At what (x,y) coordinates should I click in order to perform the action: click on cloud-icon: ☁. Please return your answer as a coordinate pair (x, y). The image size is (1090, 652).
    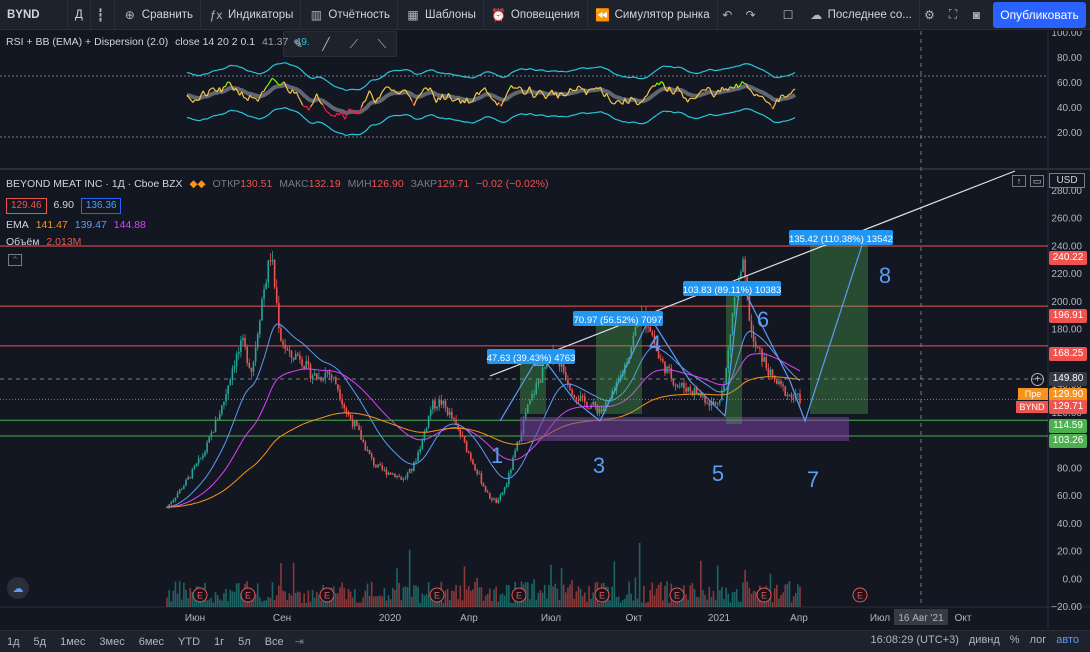
    Looking at the image, I should click on (816, 14).